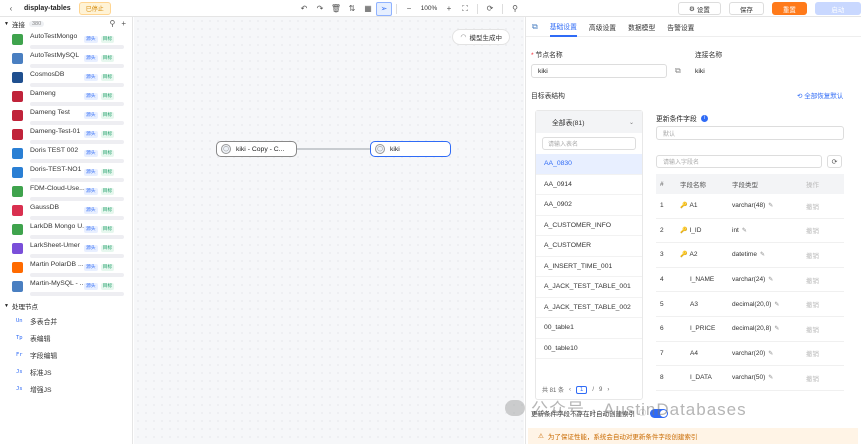  What do you see at coordinates (582, 389) in the screenshot?
I see `current-page: 1` at bounding box center [582, 389].